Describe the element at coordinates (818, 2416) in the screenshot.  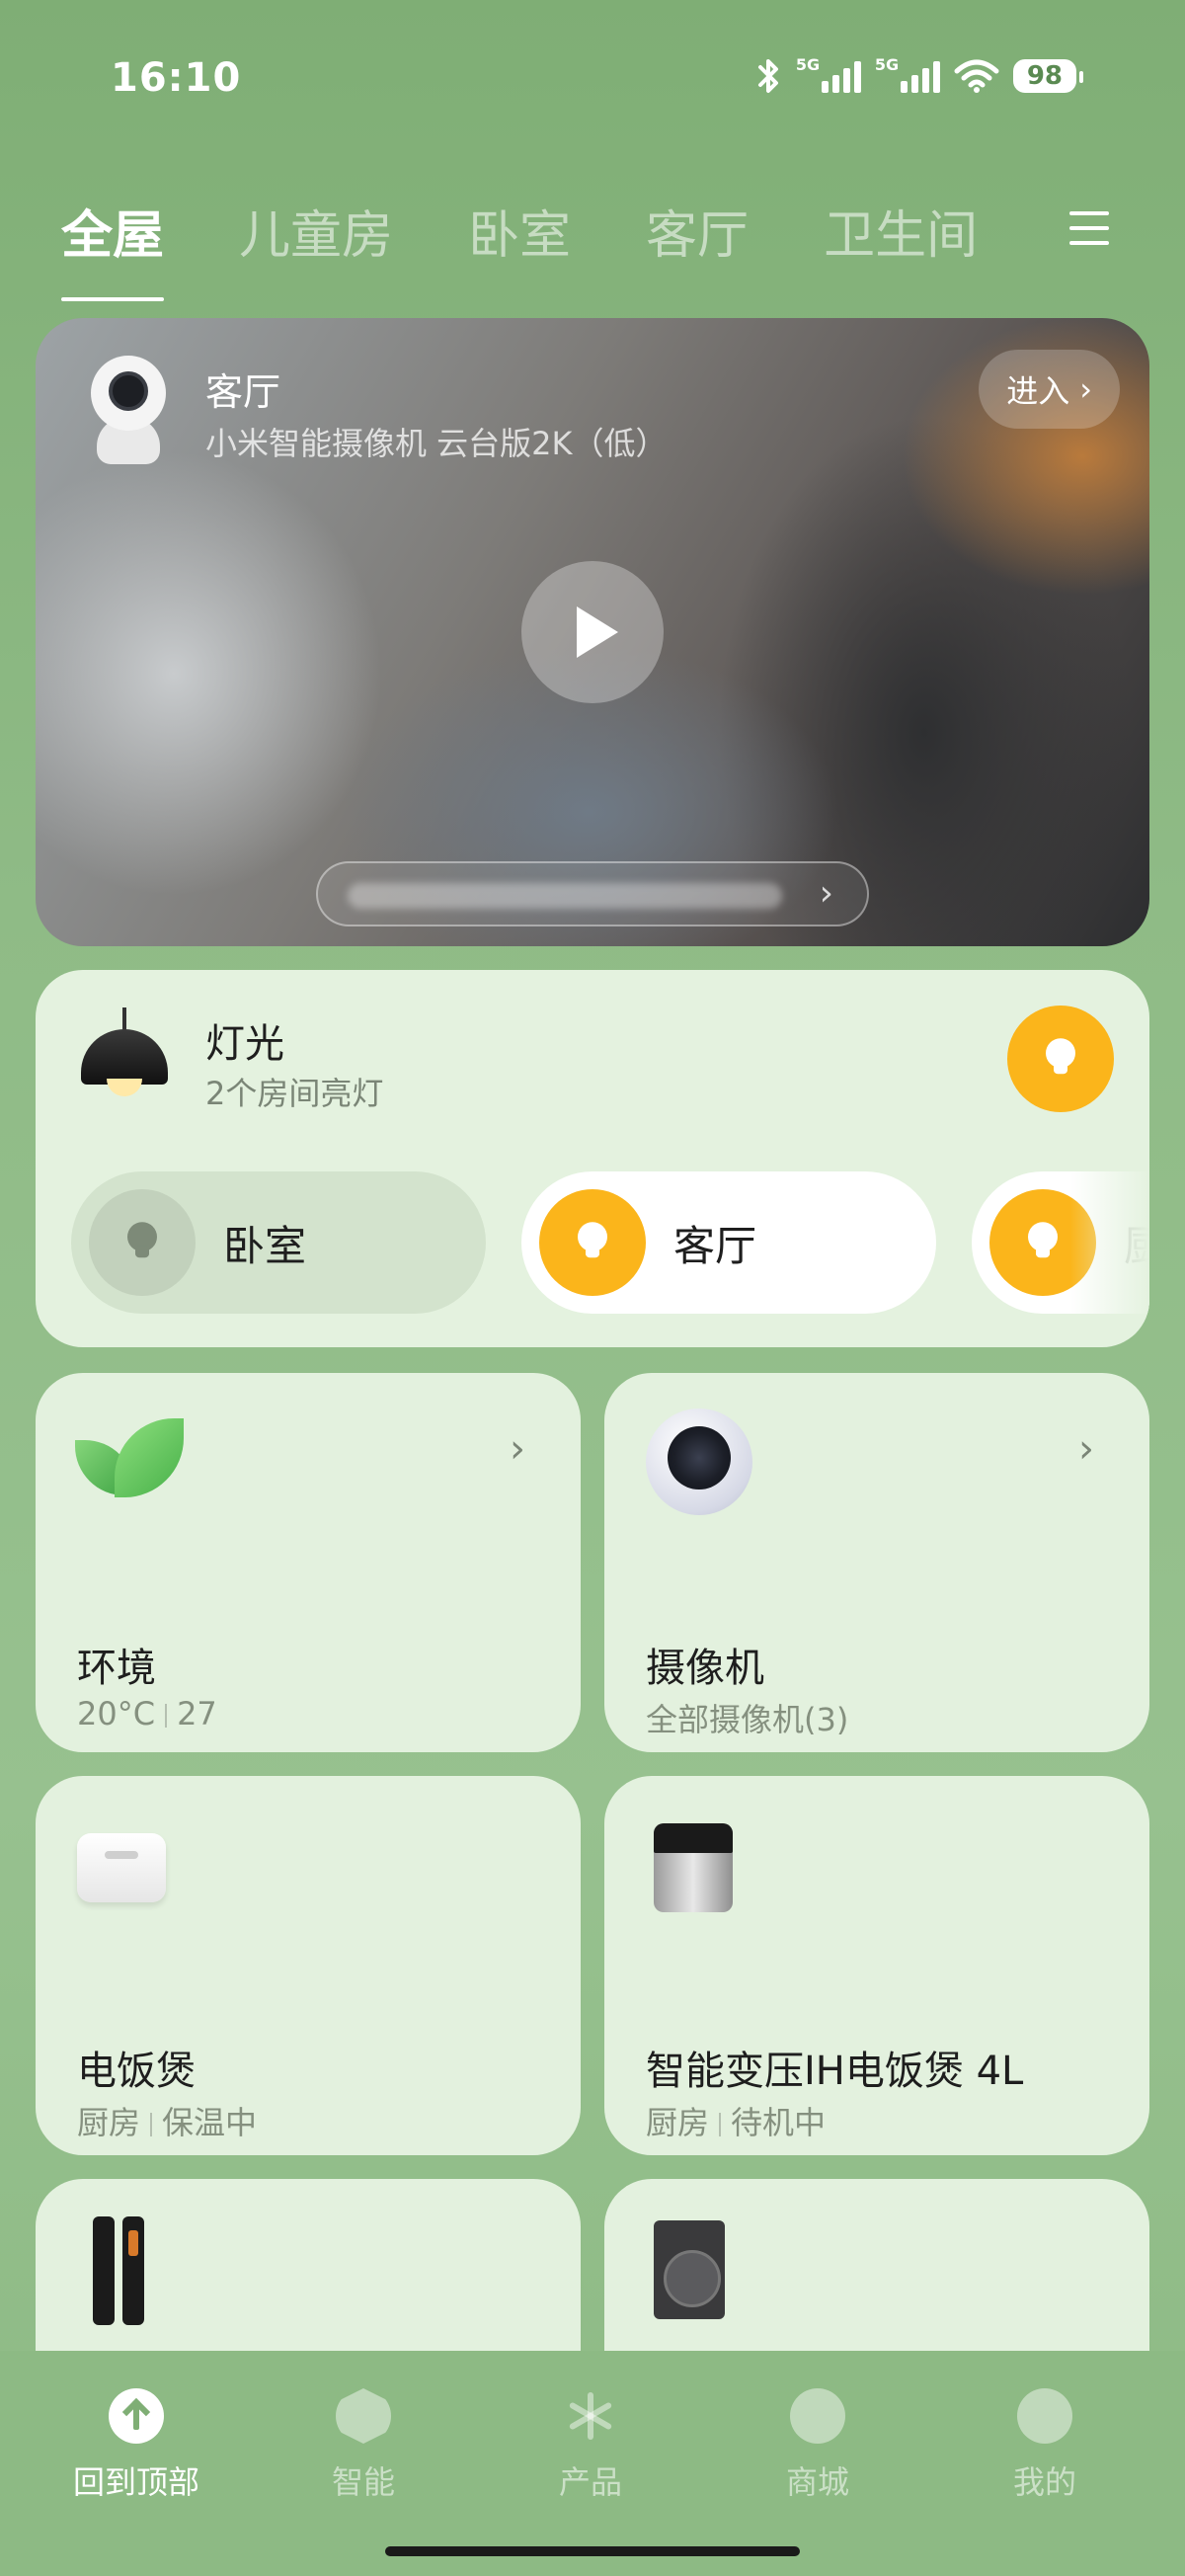
I see `store-icon` at that location.